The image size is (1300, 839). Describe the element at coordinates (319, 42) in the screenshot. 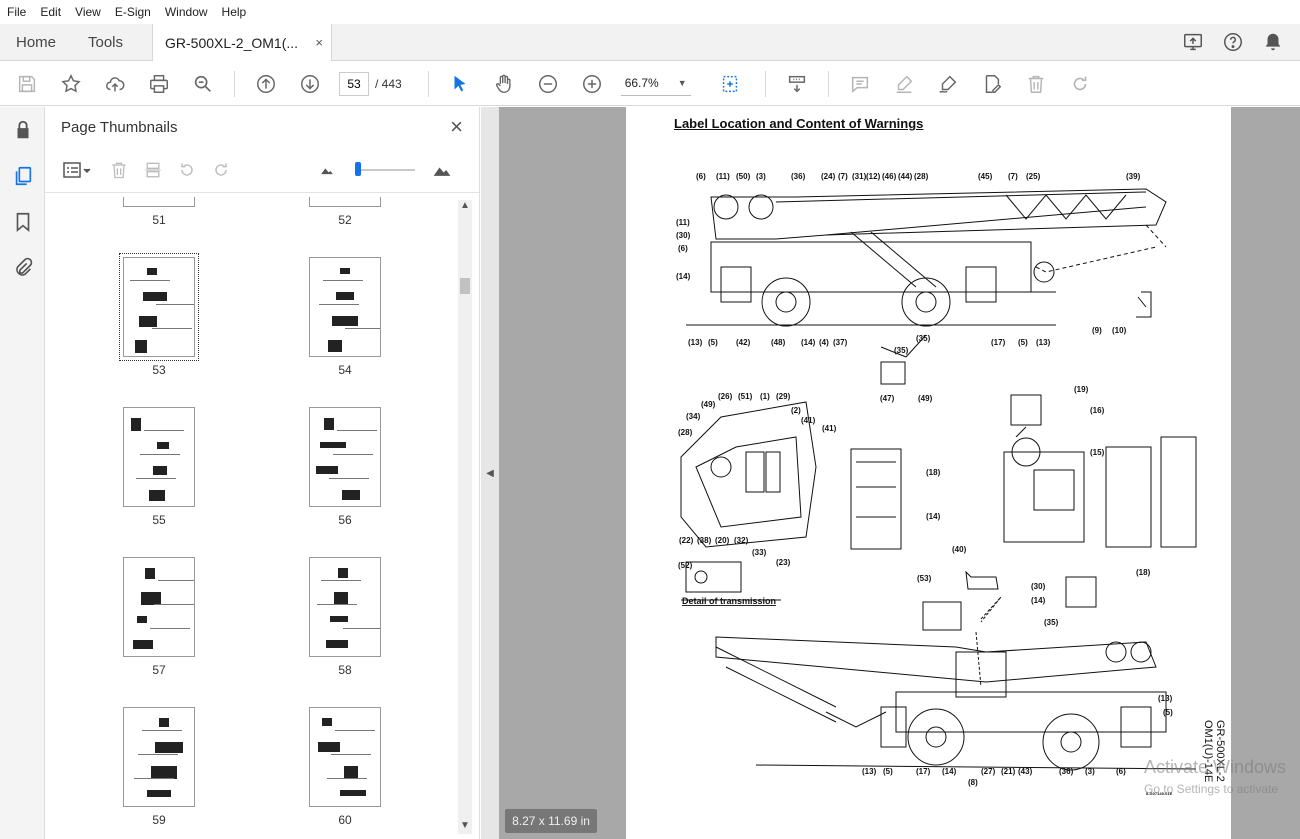

I see `close-tab-icon: ×` at that location.